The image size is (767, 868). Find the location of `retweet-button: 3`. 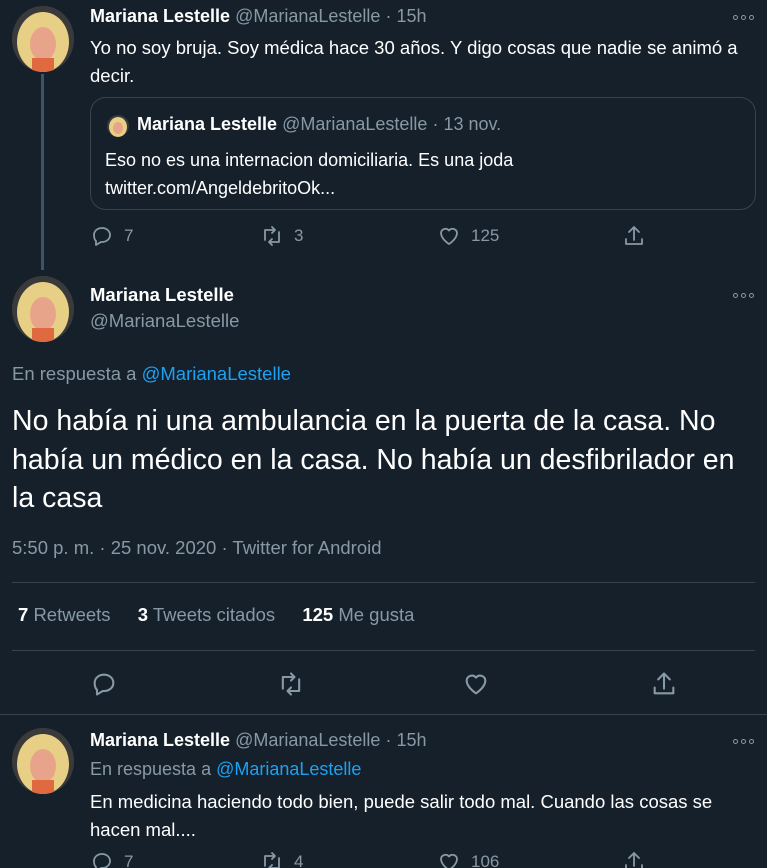

retweet-button: 3 is located at coordinates (281, 236).